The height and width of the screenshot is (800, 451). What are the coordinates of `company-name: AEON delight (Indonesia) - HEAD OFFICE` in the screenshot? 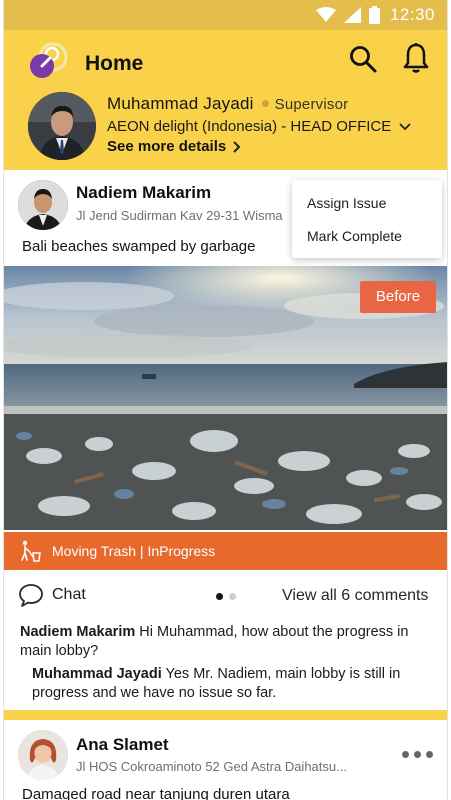 It's located at (249, 126).